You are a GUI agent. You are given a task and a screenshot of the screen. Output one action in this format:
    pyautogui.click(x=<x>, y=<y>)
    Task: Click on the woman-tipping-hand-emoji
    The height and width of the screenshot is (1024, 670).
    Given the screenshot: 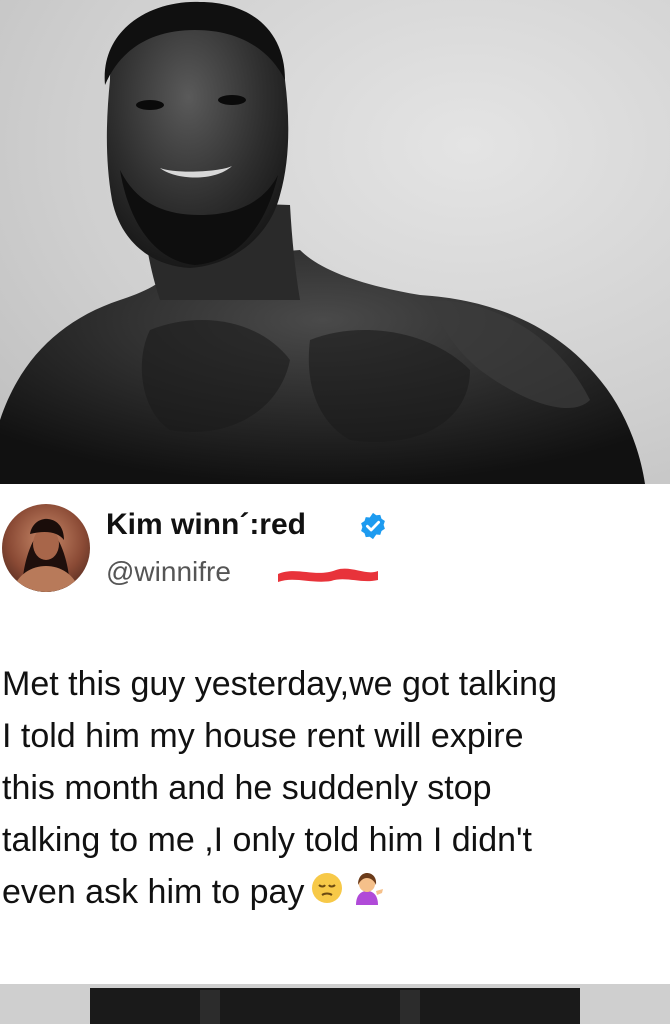 What is the action you would take?
    pyautogui.click(x=367, y=894)
    